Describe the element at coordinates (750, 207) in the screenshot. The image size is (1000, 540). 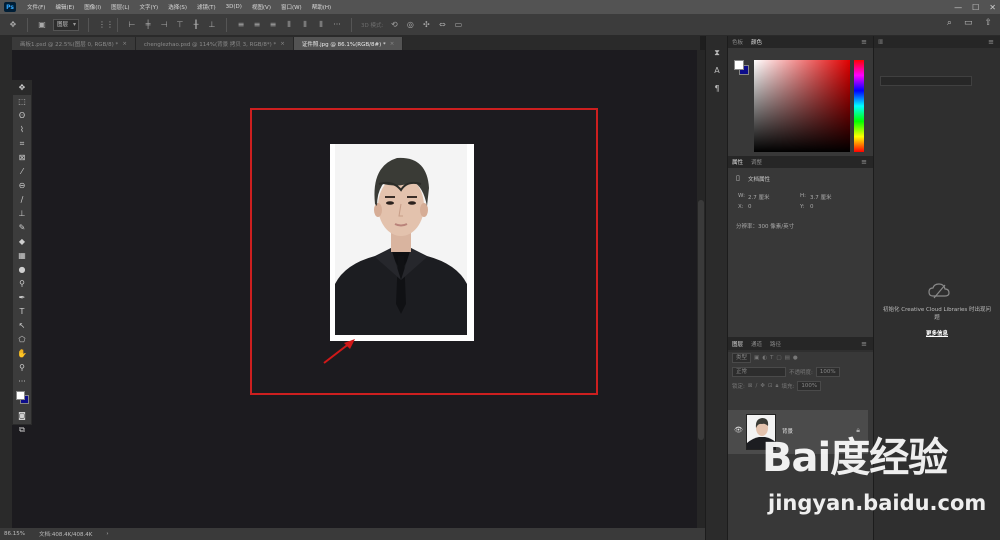
I see `x-value: 0` at that location.